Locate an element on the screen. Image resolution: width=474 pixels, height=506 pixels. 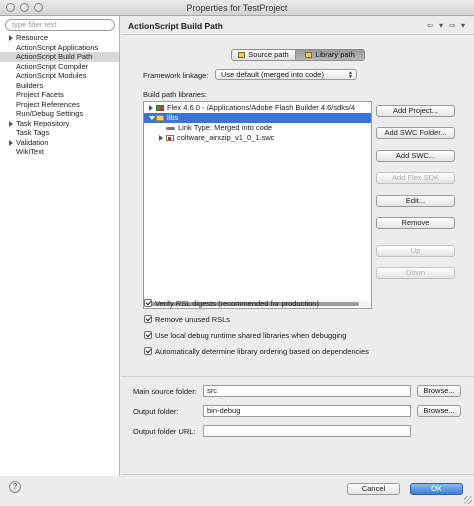
sidebar-item-validation: Validation is located at coordinates (59, 143).